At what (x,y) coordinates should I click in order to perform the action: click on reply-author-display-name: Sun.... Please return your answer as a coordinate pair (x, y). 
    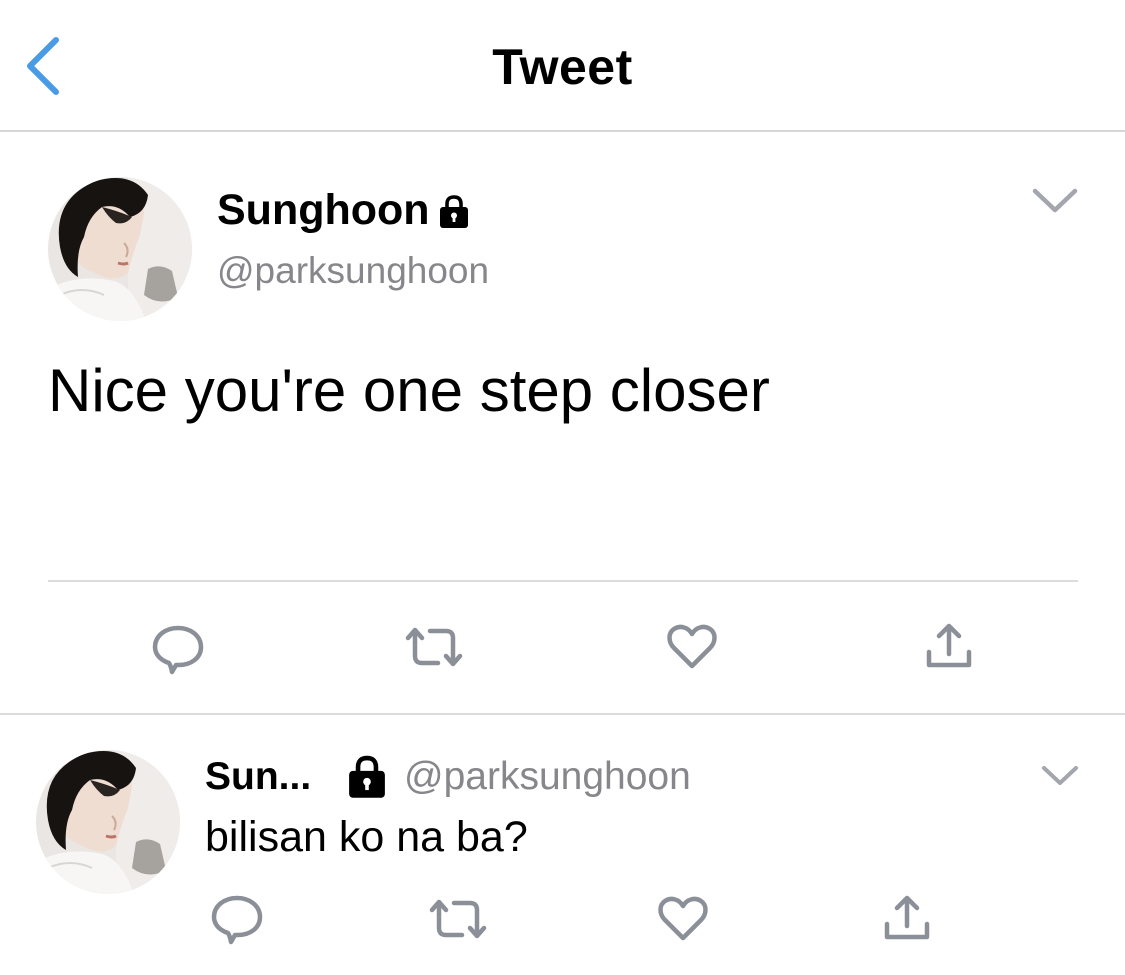
    Looking at the image, I should click on (258, 777).